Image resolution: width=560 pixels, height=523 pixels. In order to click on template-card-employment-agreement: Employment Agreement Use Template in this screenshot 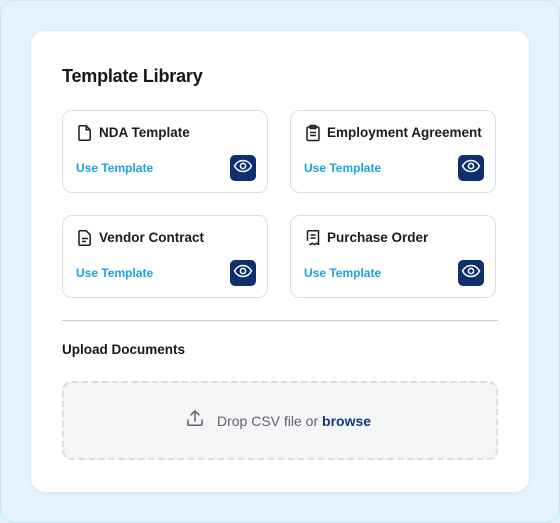, I will do `click(393, 151)`.